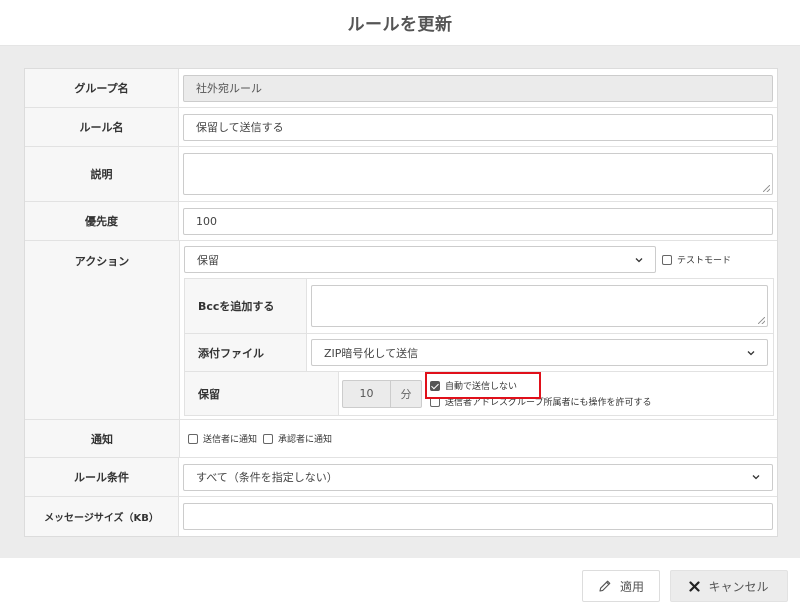  Describe the element at coordinates (246, 352) in the screenshot. I see `attachment-label: 添付ファイル` at that location.